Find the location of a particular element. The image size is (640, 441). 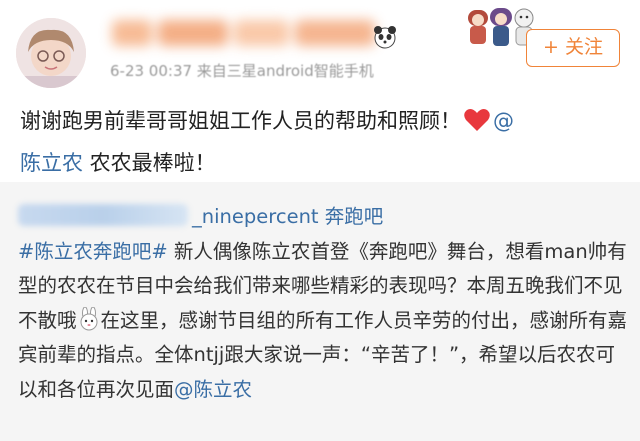

heart-icon is located at coordinates (477, 120).